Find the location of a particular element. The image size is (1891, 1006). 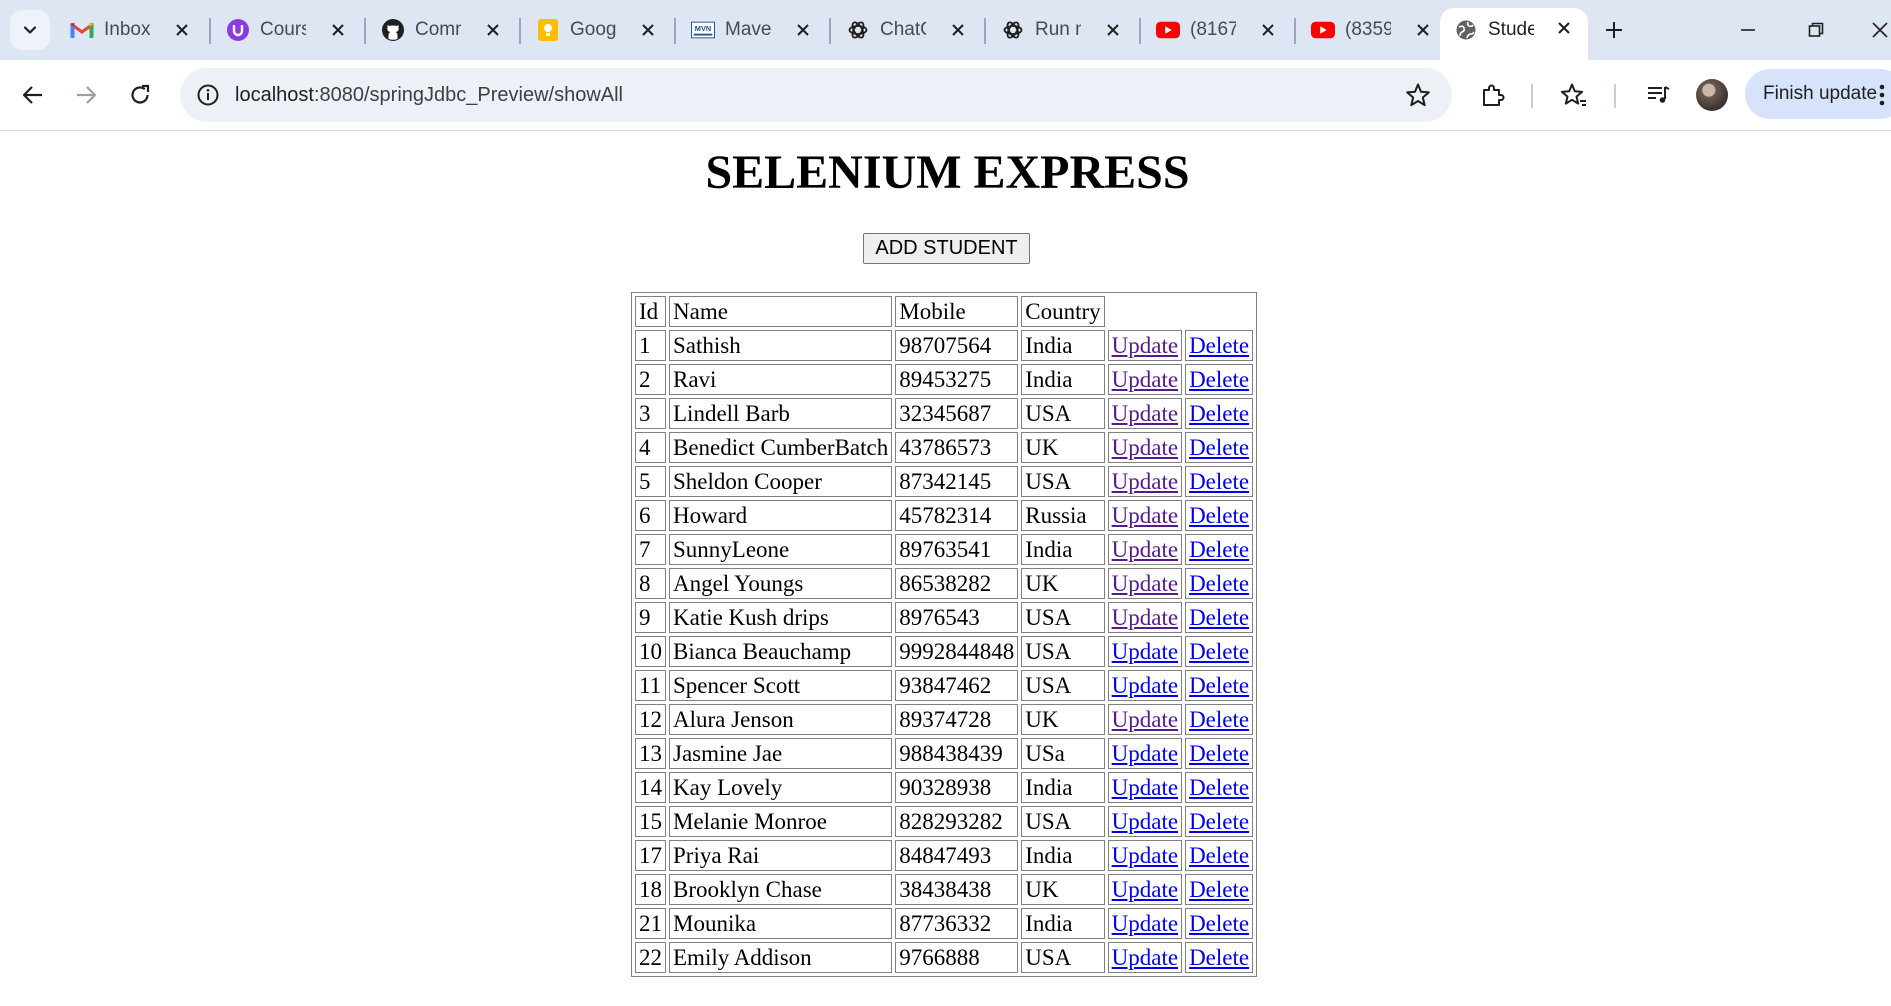

tab-chatgpt-run: Run n is located at coordinates (1062, 30).